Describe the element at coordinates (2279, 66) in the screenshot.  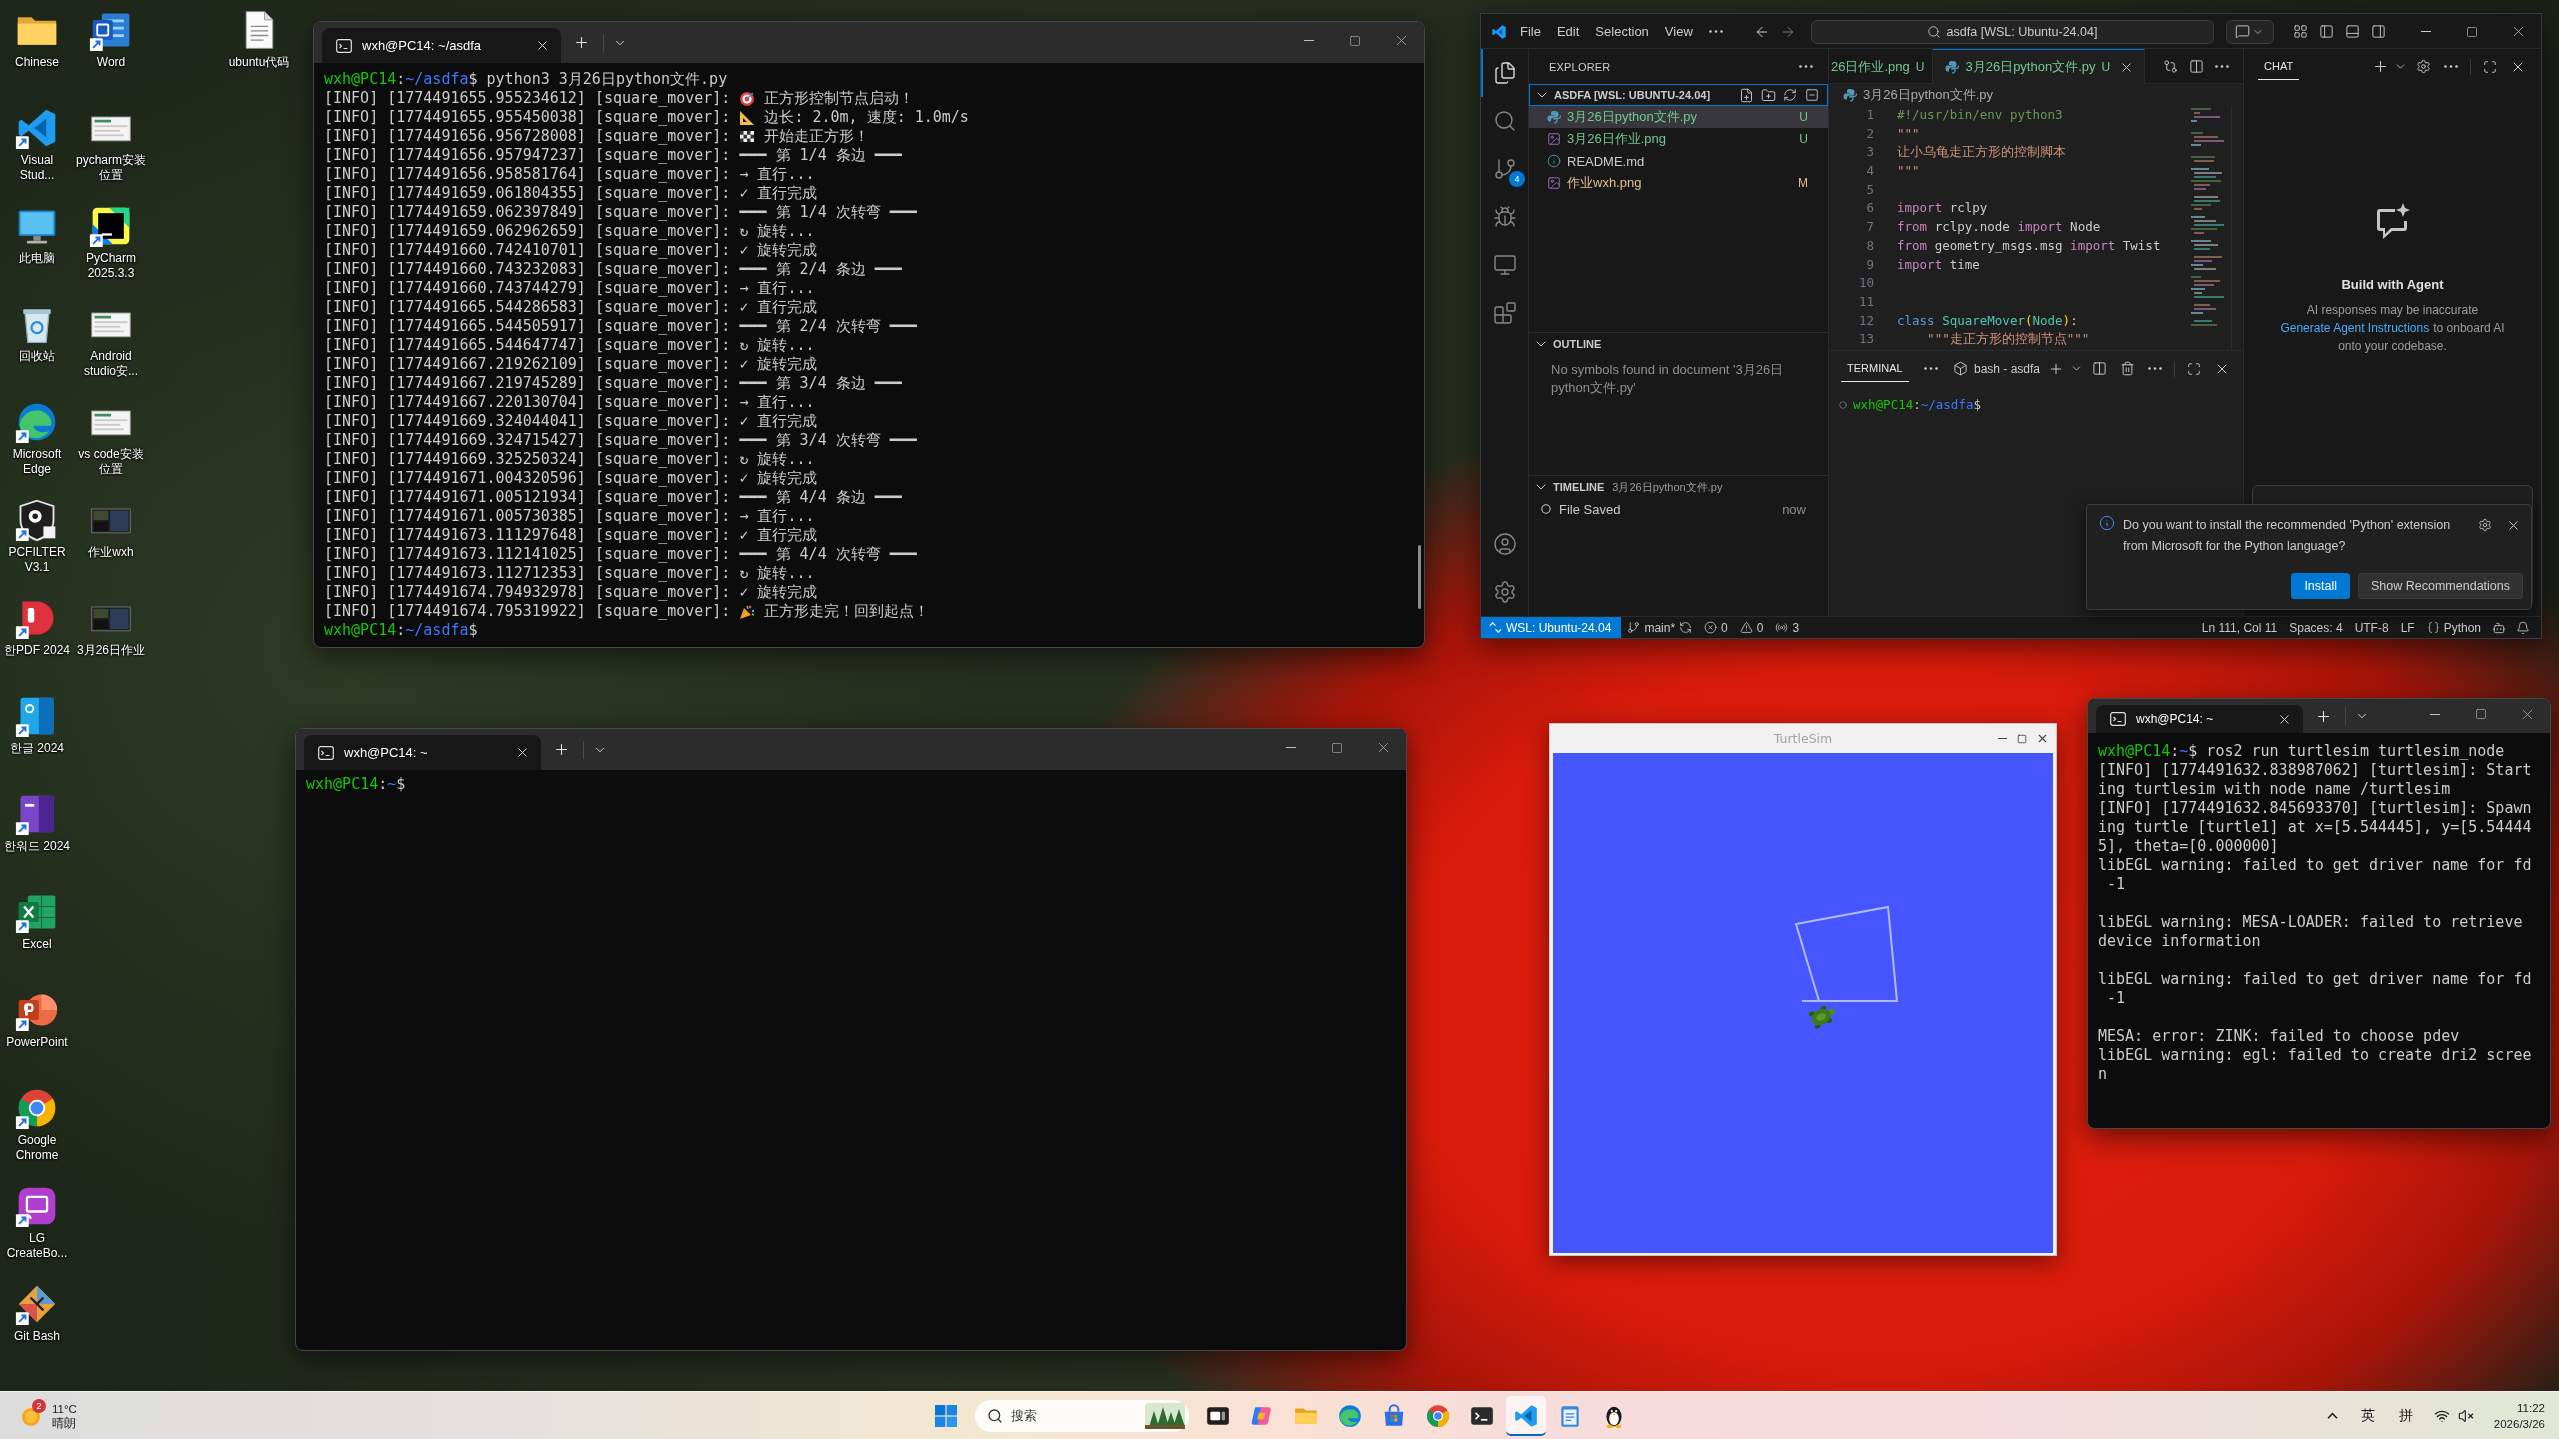
I see `chat-tab: CHAT` at that location.